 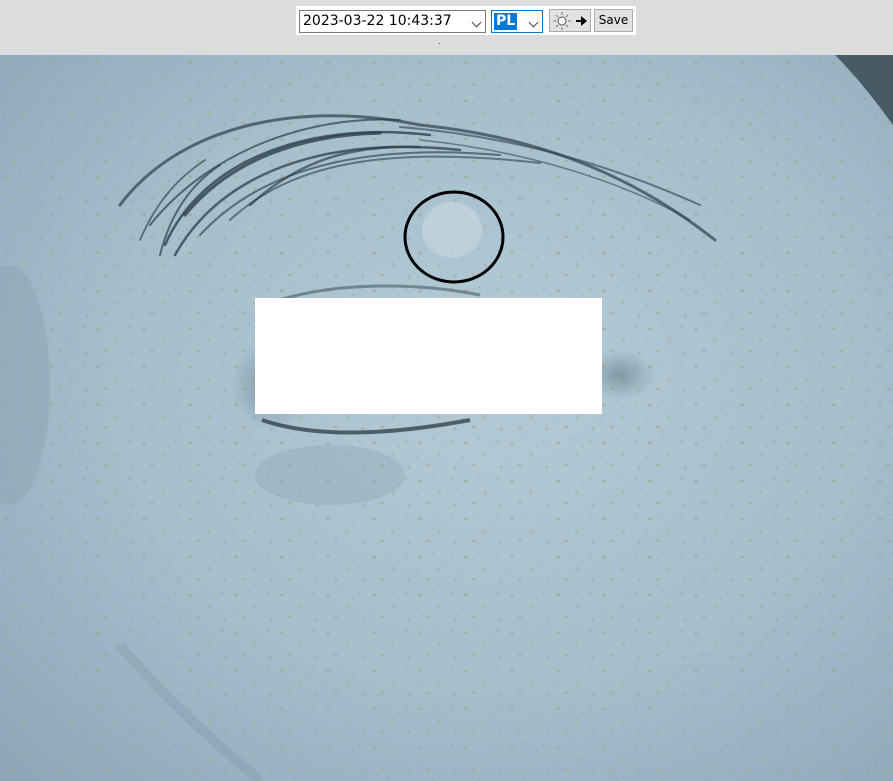 What do you see at coordinates (330, 475) in the screenshot?
I see `under-eye-shadow` at bounding box center [330, 475].